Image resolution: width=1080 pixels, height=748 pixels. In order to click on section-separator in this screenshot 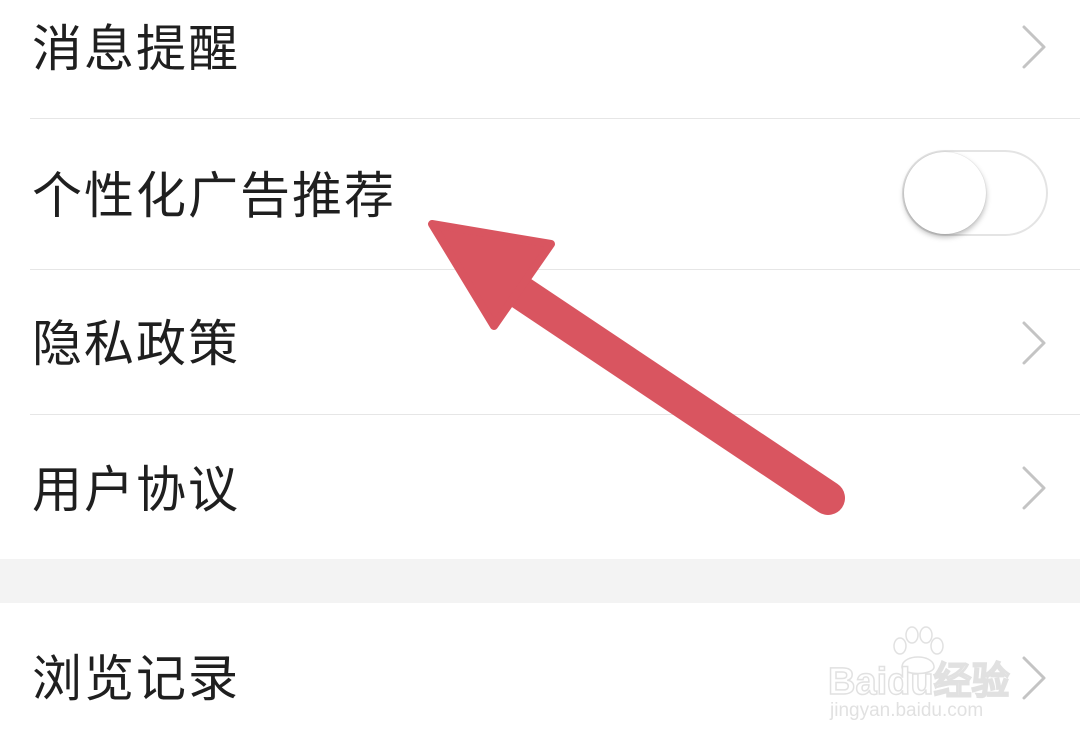, I will do `click(540, 581)`.